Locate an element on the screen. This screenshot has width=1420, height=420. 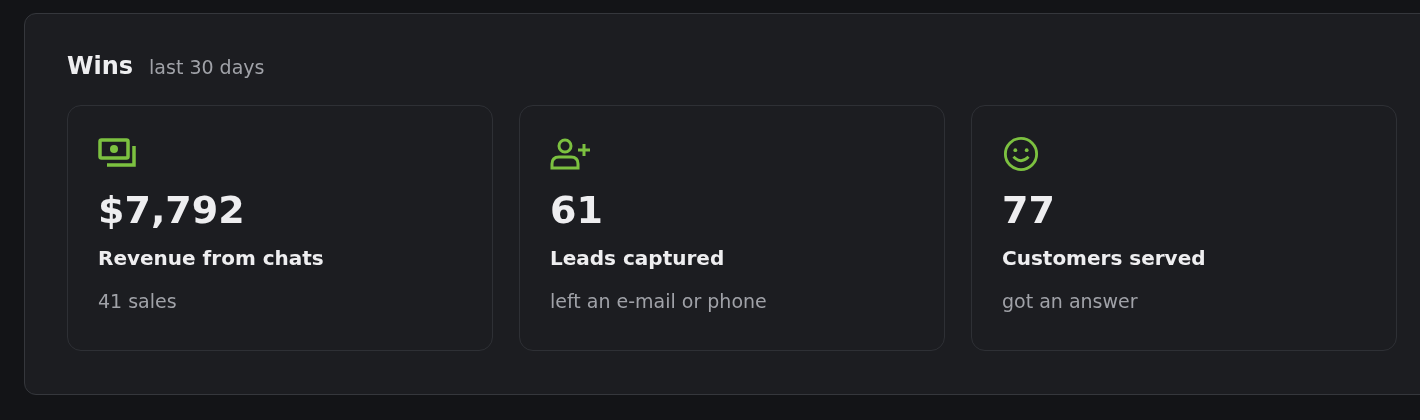
smiley-icon is located at coordinates (1021, 154).